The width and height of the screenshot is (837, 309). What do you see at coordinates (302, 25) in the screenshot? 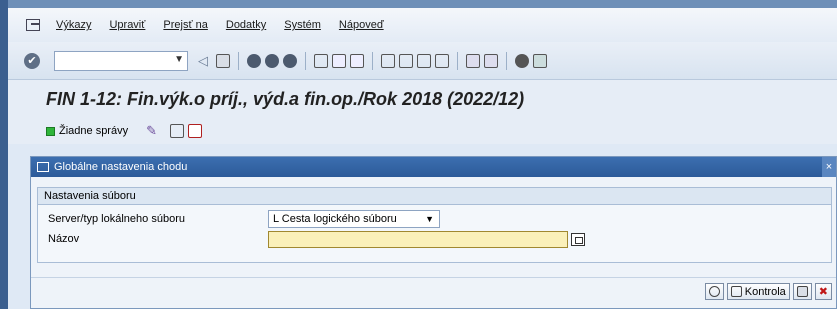
I see `menu-system: Systém` at bounding box center [302, 25].